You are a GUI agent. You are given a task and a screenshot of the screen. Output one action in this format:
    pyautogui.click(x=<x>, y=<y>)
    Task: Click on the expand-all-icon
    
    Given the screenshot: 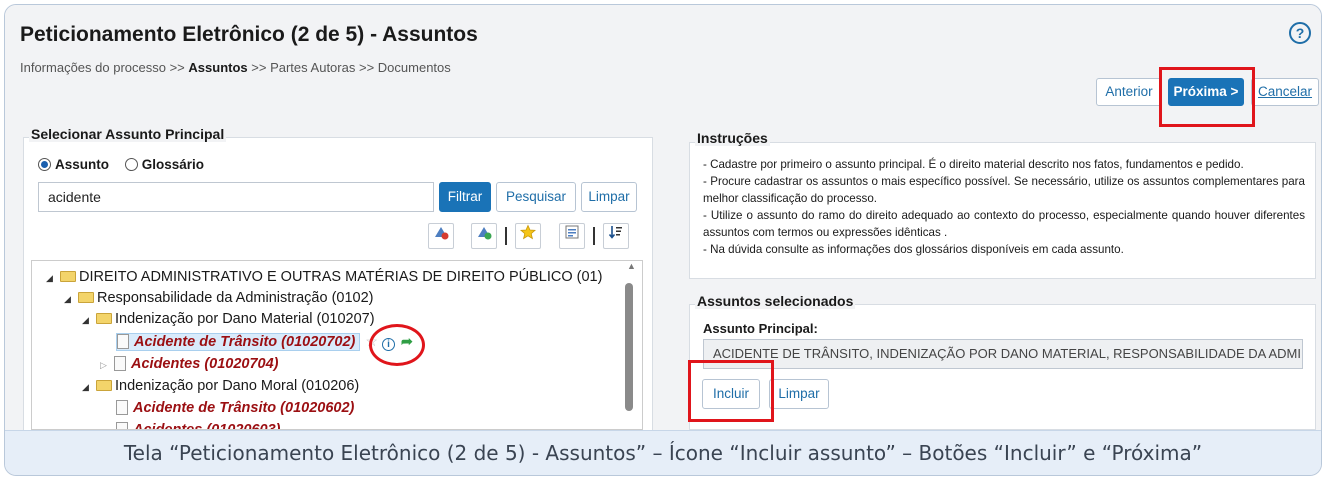 What is the action you would take?
    pyautogui.click(x=441, y=236)
    